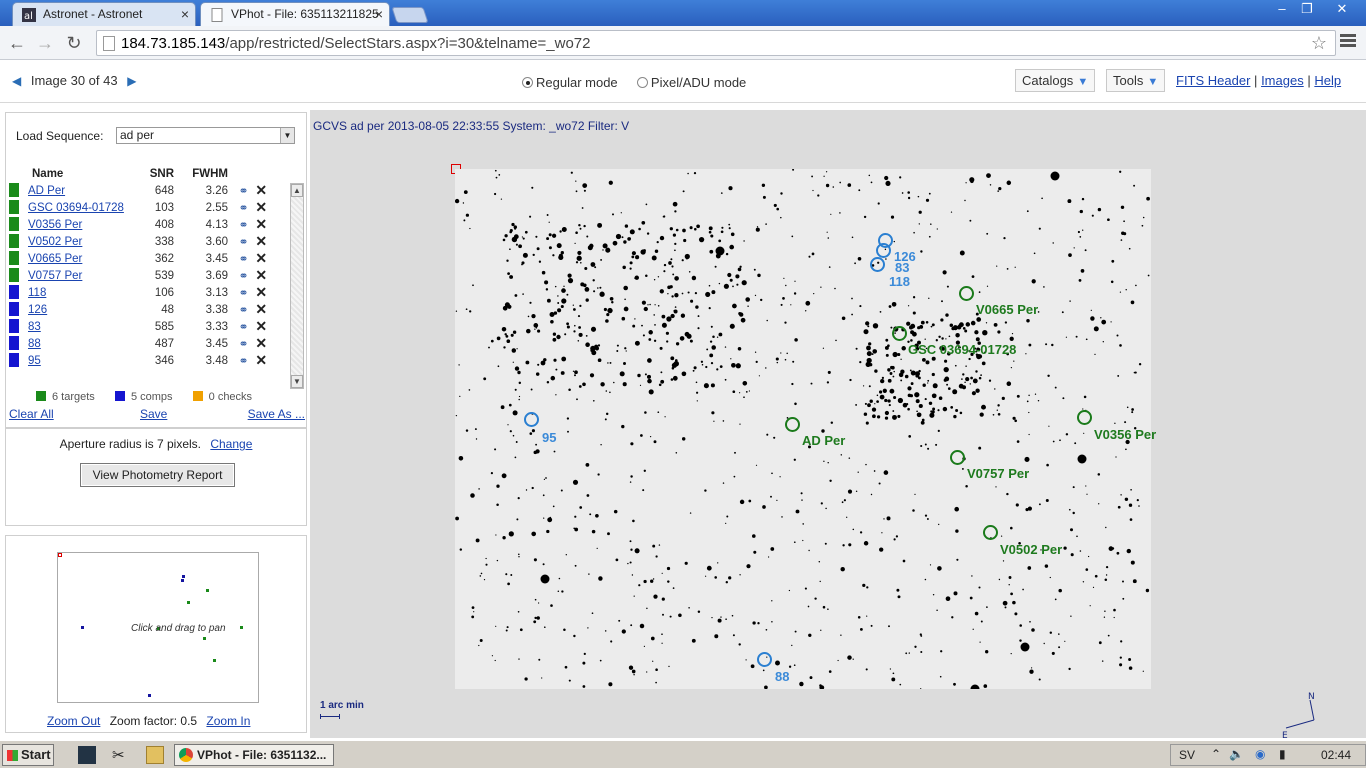 The width and height of the screenshot is (1366, 768). I want to click on label-88: 88, so click(782, 676).